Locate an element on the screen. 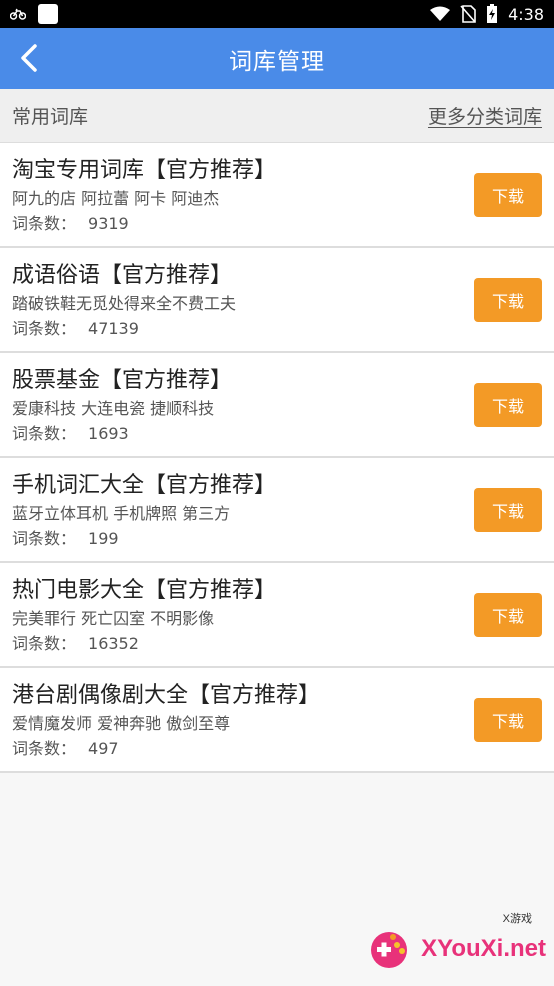 The height and width of the screenshot is (986, 554). word-count-value: 497 is located at coordinates (103, 748).